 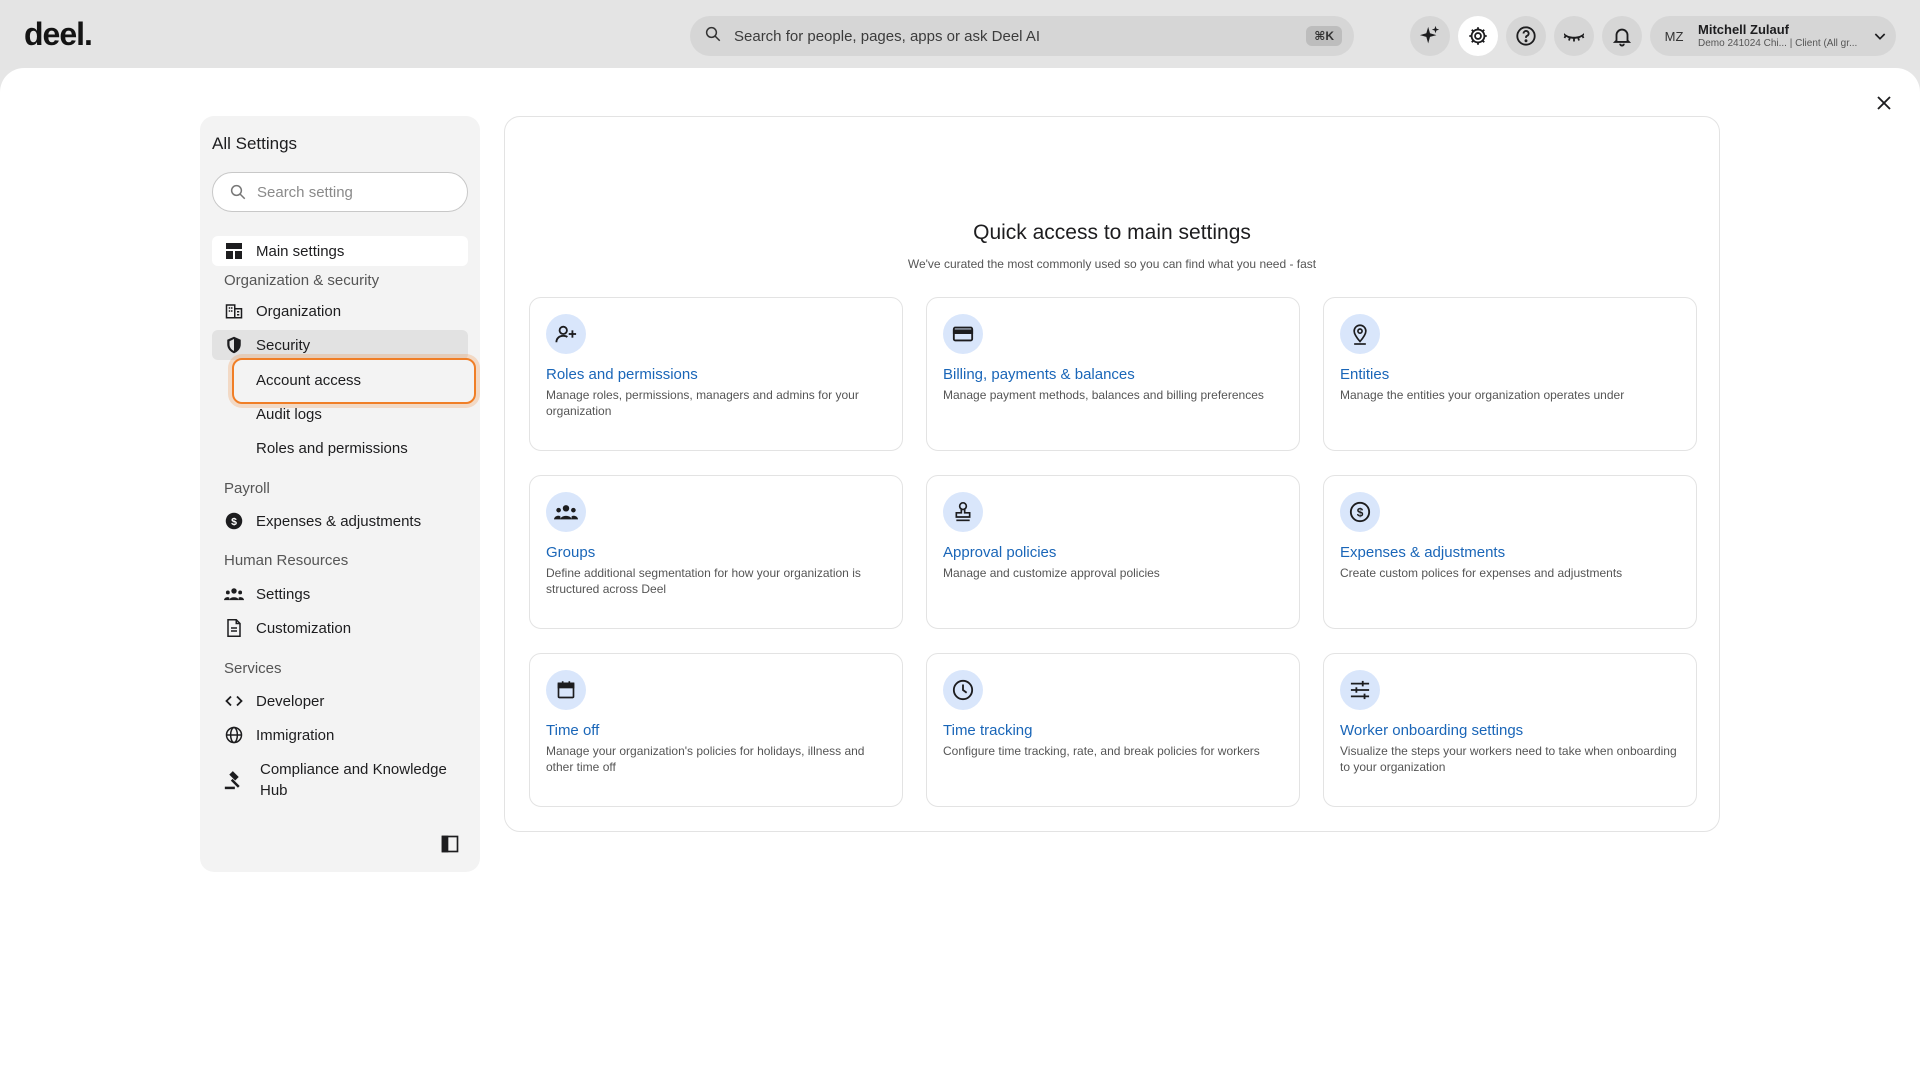 I want to click on sidebar-subitem-roles-permissions: Roles and permissions, so click(x=332, y=448).